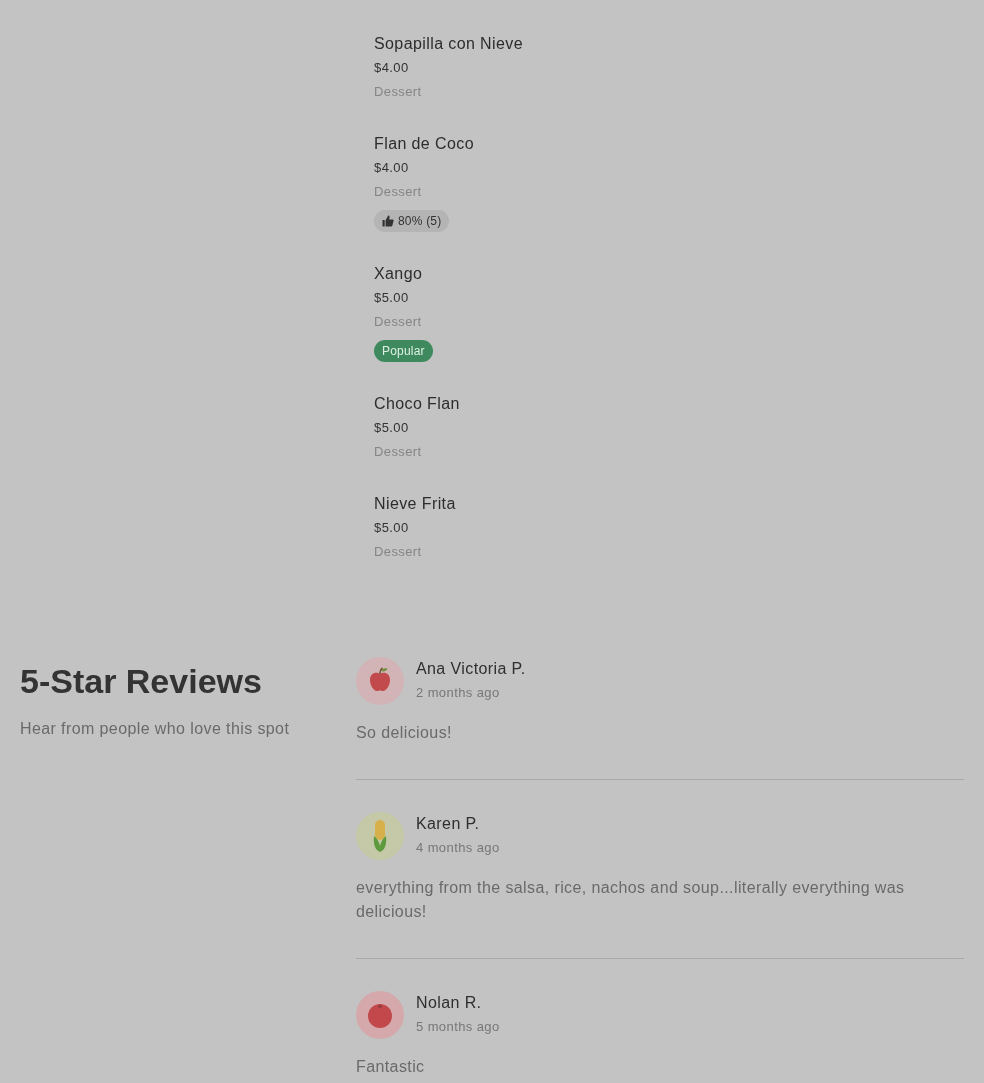 The width and height of the screenshot is (984, 1083). I want to click on section-title: 5-Star Reviews, so click(141, 681).